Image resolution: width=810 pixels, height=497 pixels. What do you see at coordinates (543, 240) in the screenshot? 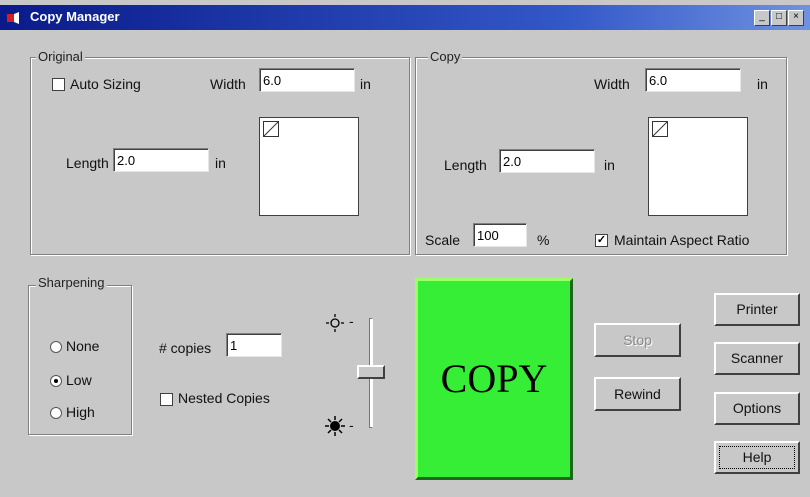
I see `scale-unit: %` at bounding box center [543, 240].